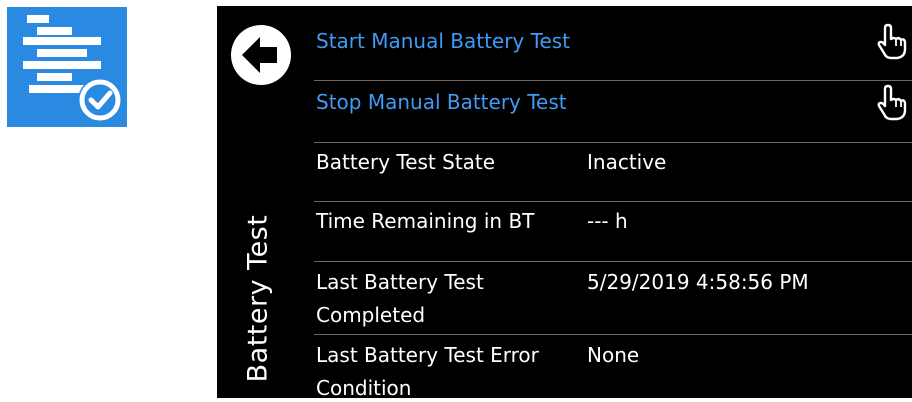 This screenshot has height=402, width=912. What do you see at coordinates (427, 355) in the screenshot?
I see `last-battery-test-error-label-line1: Last Battery Test Error` at bounding box center [427, 355].